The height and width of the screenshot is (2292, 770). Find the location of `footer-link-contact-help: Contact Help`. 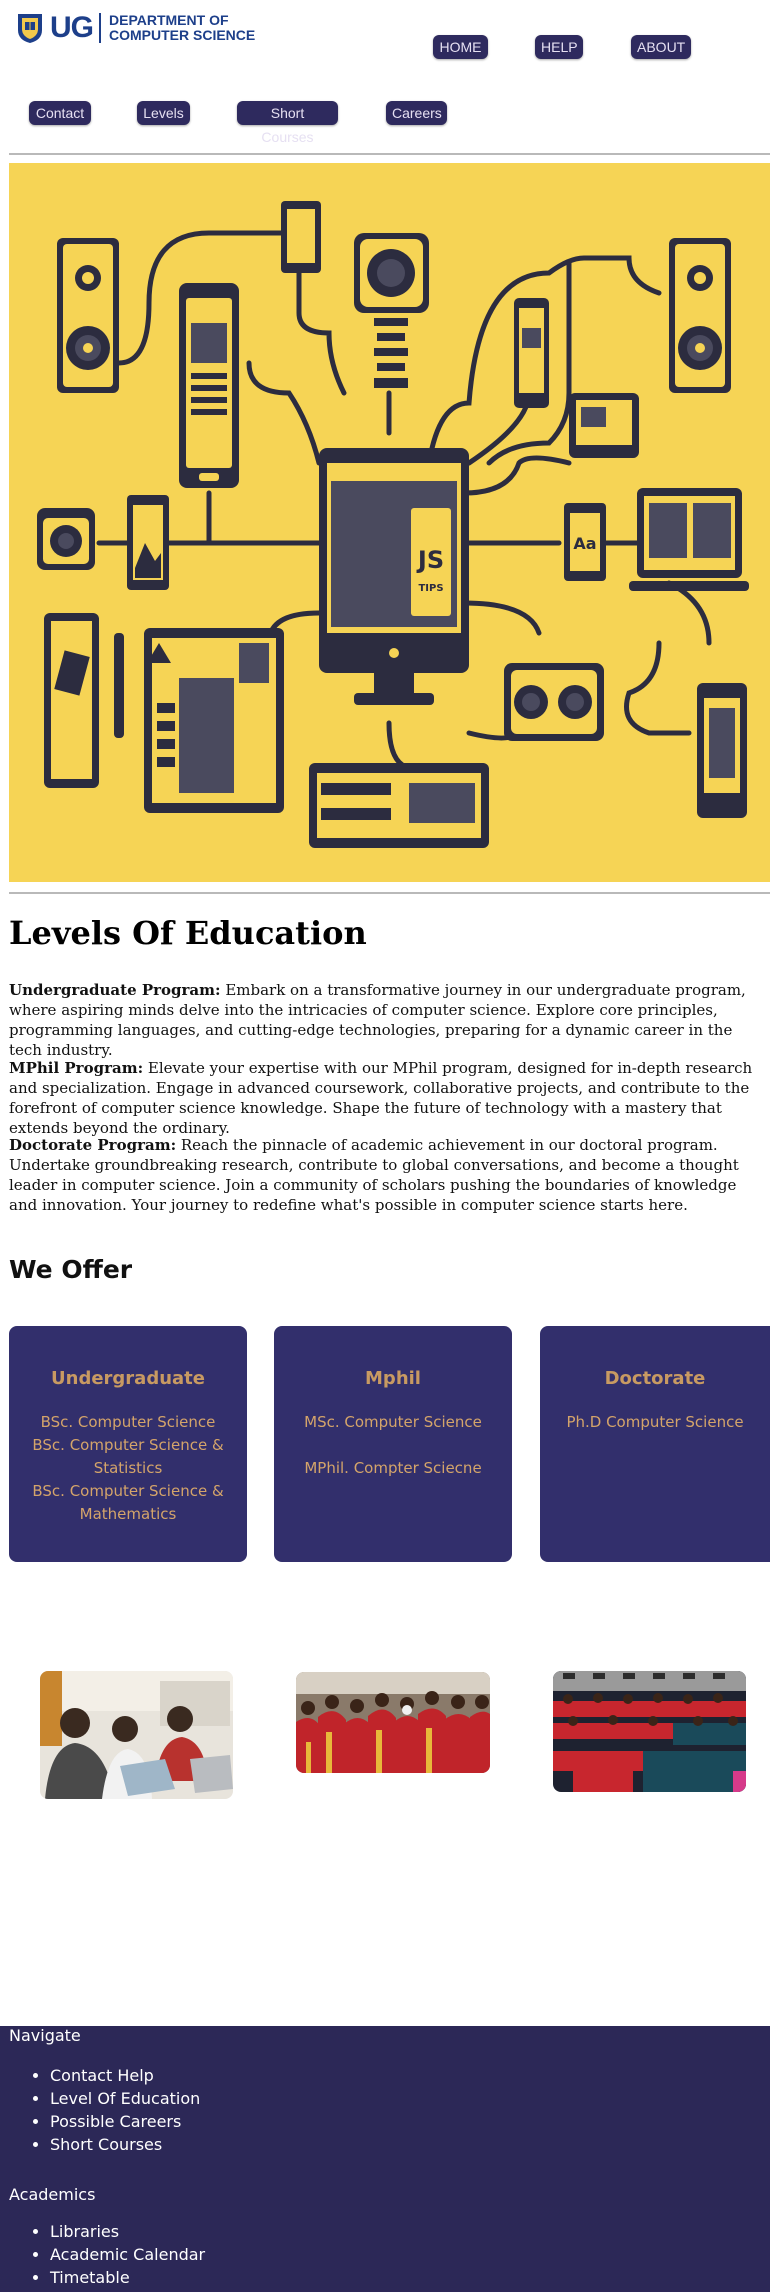

footer-link-contact-help: Contact Help is located at coordinates (125, 2075).